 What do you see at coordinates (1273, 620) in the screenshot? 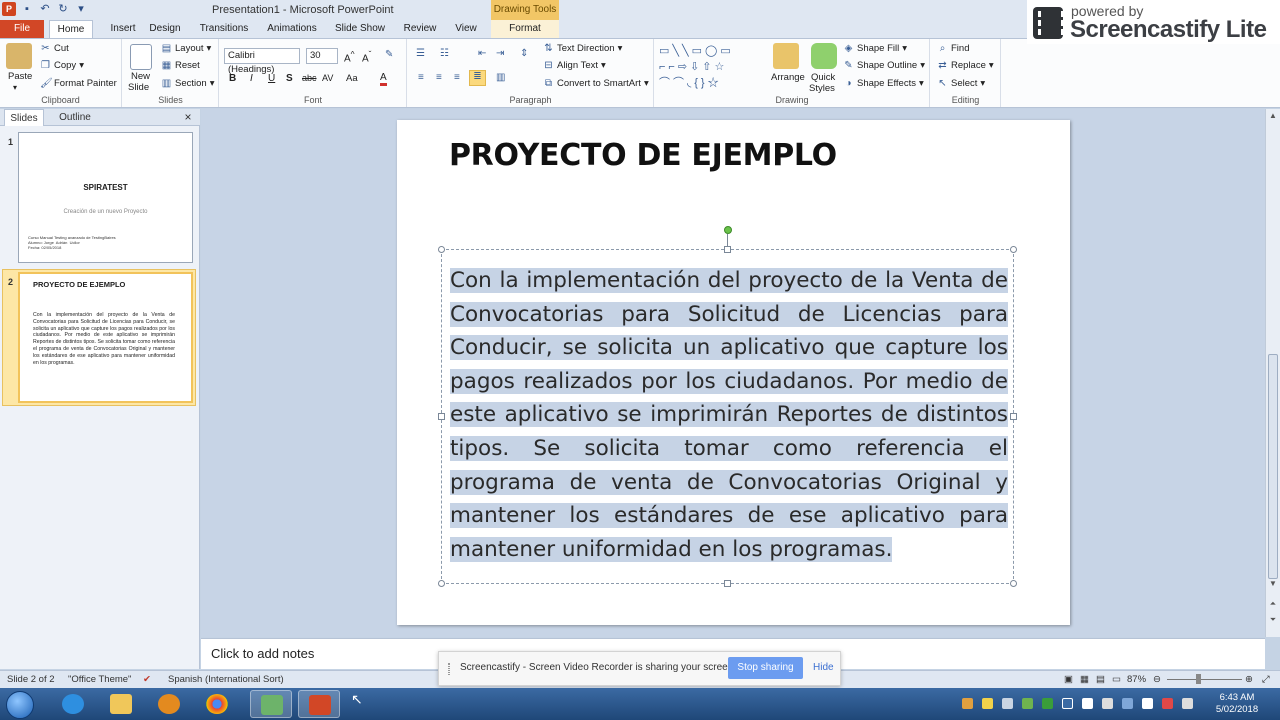
I see `next-slide-icon: ⏷` at bounding box center [1273, 620].